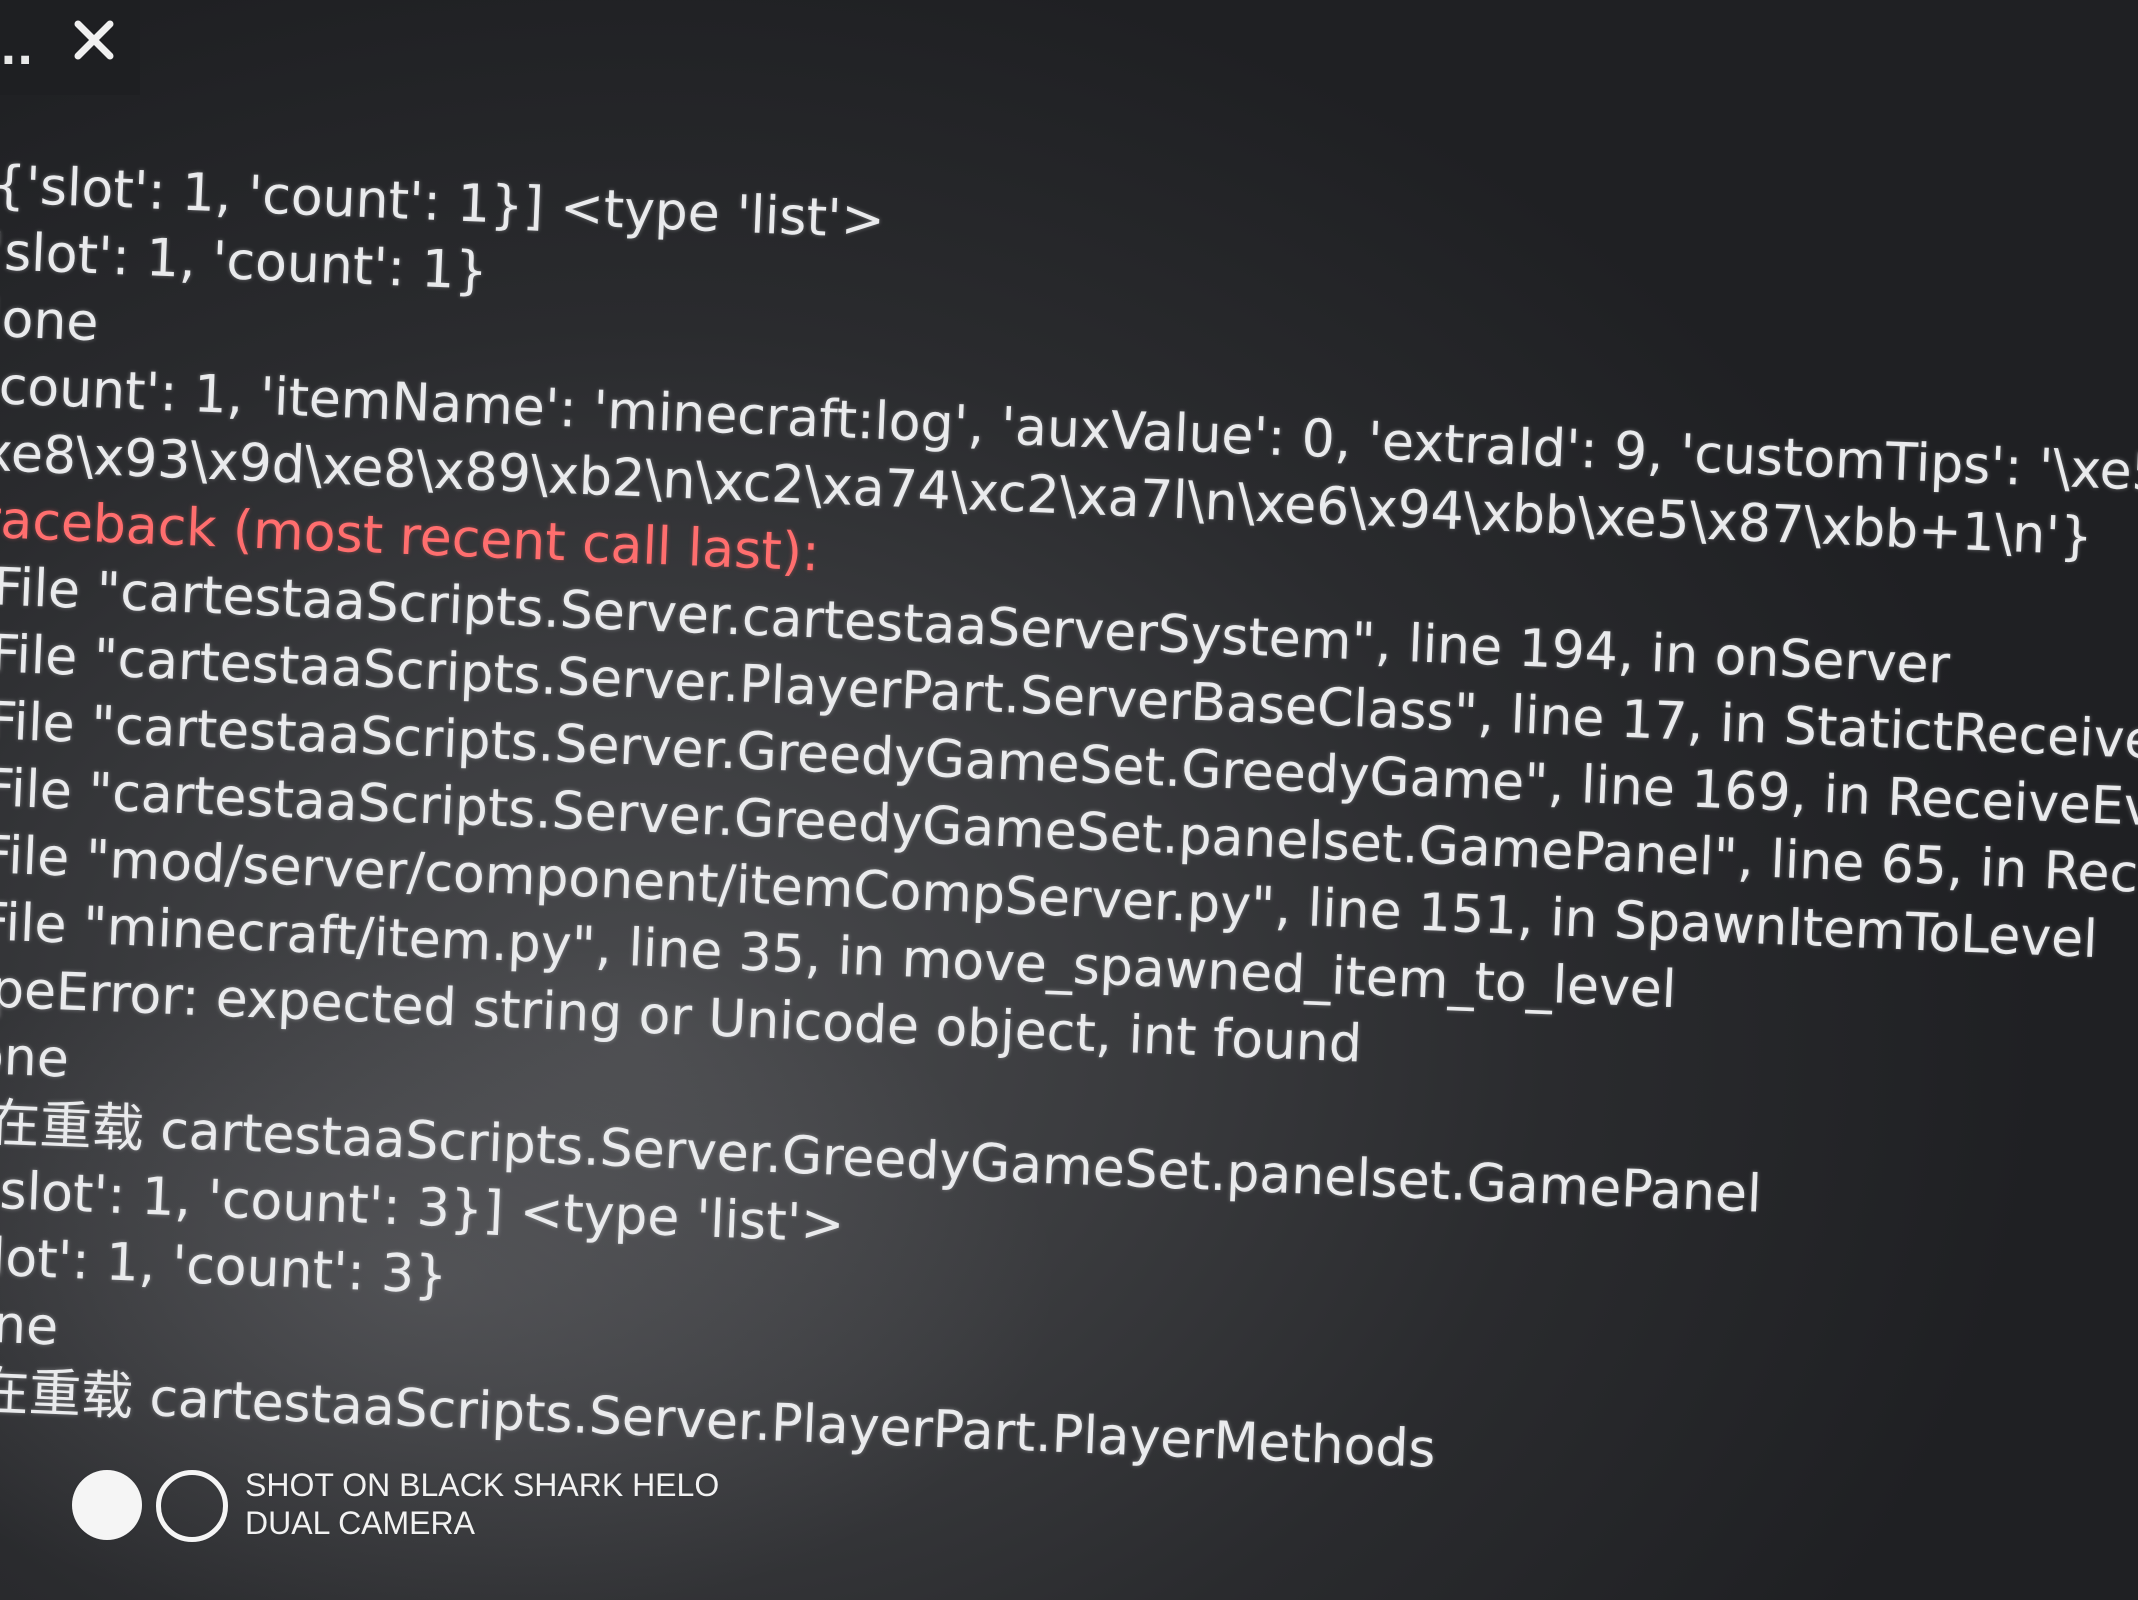  I want to click on watermark-ring-circle-icon, so click(192, 1506).